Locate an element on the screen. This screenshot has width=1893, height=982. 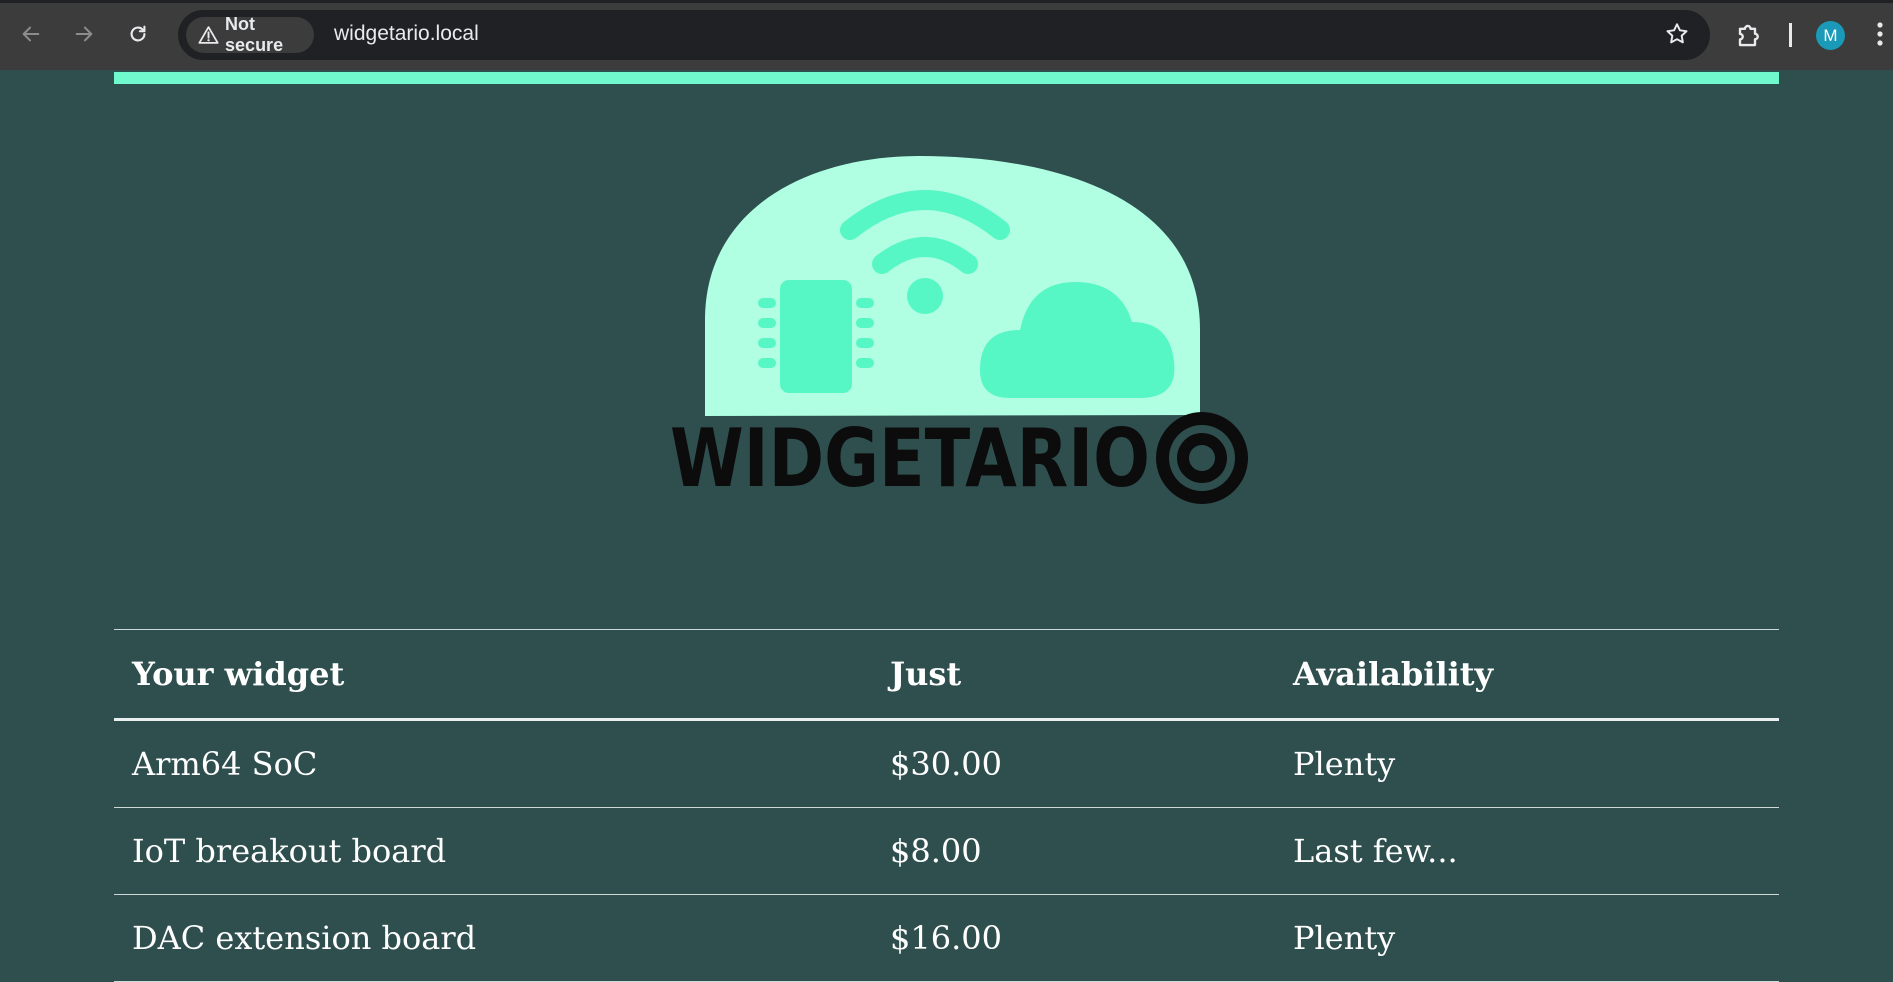
url-text: widgetario.local is located at coordinates (406, 34).